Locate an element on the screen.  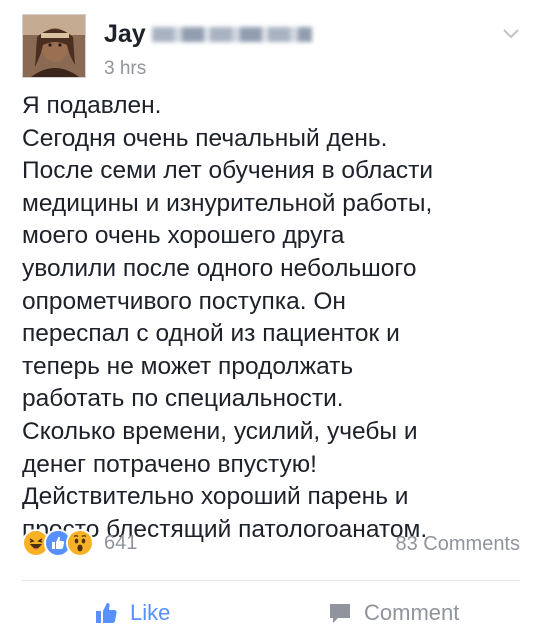
post-header: Jay 3 hrs is located at coordinates (272, 49).